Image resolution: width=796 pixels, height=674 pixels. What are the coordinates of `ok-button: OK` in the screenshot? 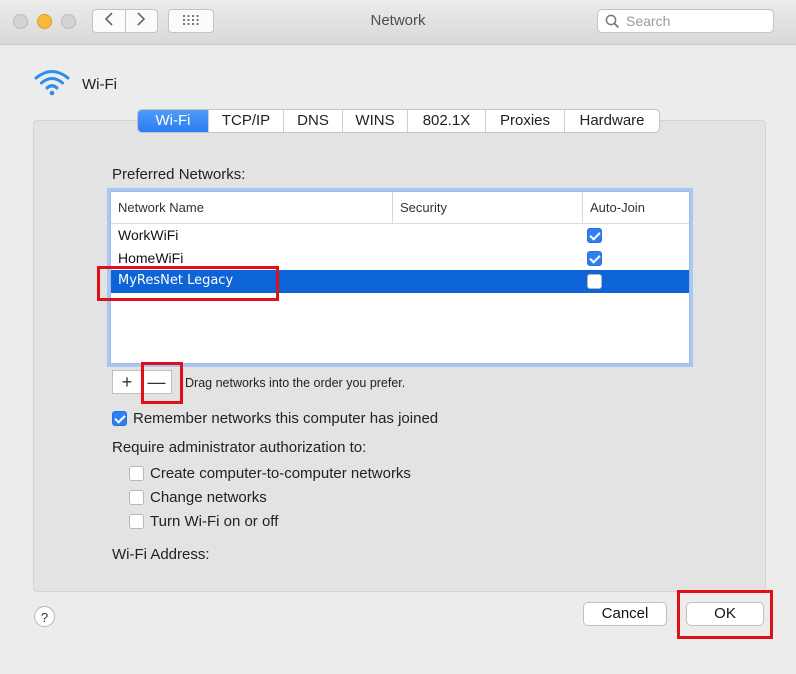 It's located at (725, 614).